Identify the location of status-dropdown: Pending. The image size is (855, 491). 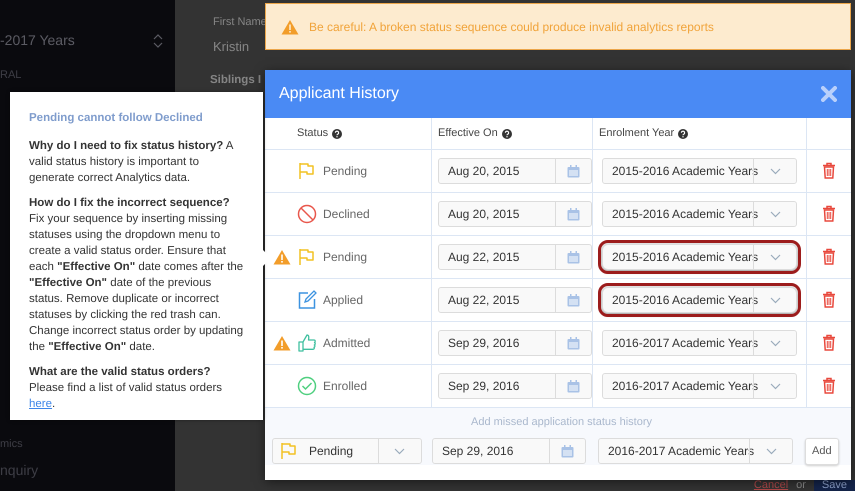
(347, 451).